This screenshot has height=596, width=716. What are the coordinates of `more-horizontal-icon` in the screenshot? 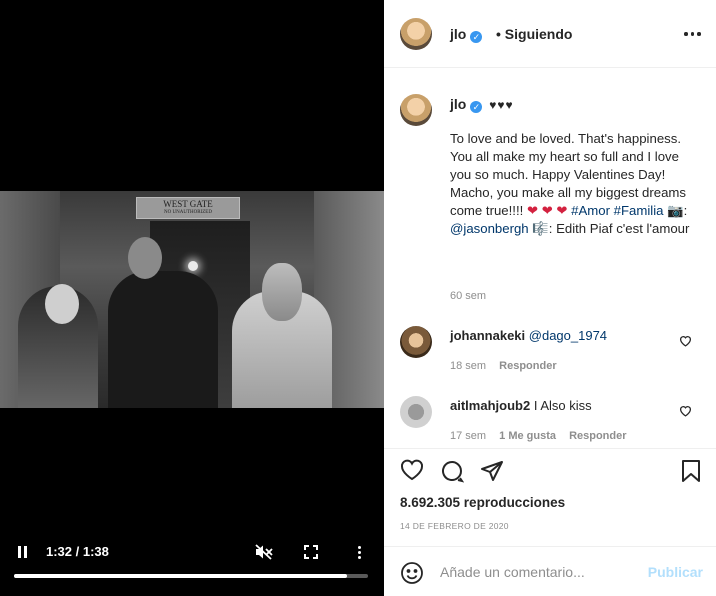 It's located at (693, 34).